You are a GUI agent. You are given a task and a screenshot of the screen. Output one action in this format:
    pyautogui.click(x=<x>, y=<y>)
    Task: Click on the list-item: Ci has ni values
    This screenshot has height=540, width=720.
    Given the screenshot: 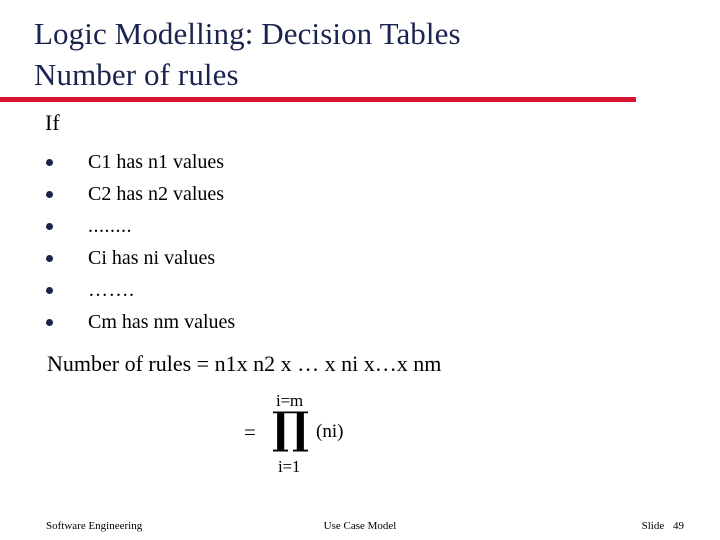 What is the action you would take?
    pyautogui.click(x=290, y=258)
    